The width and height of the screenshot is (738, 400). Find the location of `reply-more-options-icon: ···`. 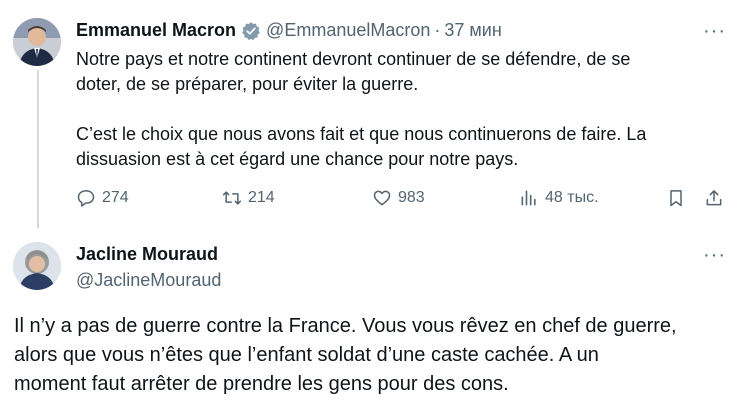

reply-more-options-icon: ··· is located at coordinates (714, 255).